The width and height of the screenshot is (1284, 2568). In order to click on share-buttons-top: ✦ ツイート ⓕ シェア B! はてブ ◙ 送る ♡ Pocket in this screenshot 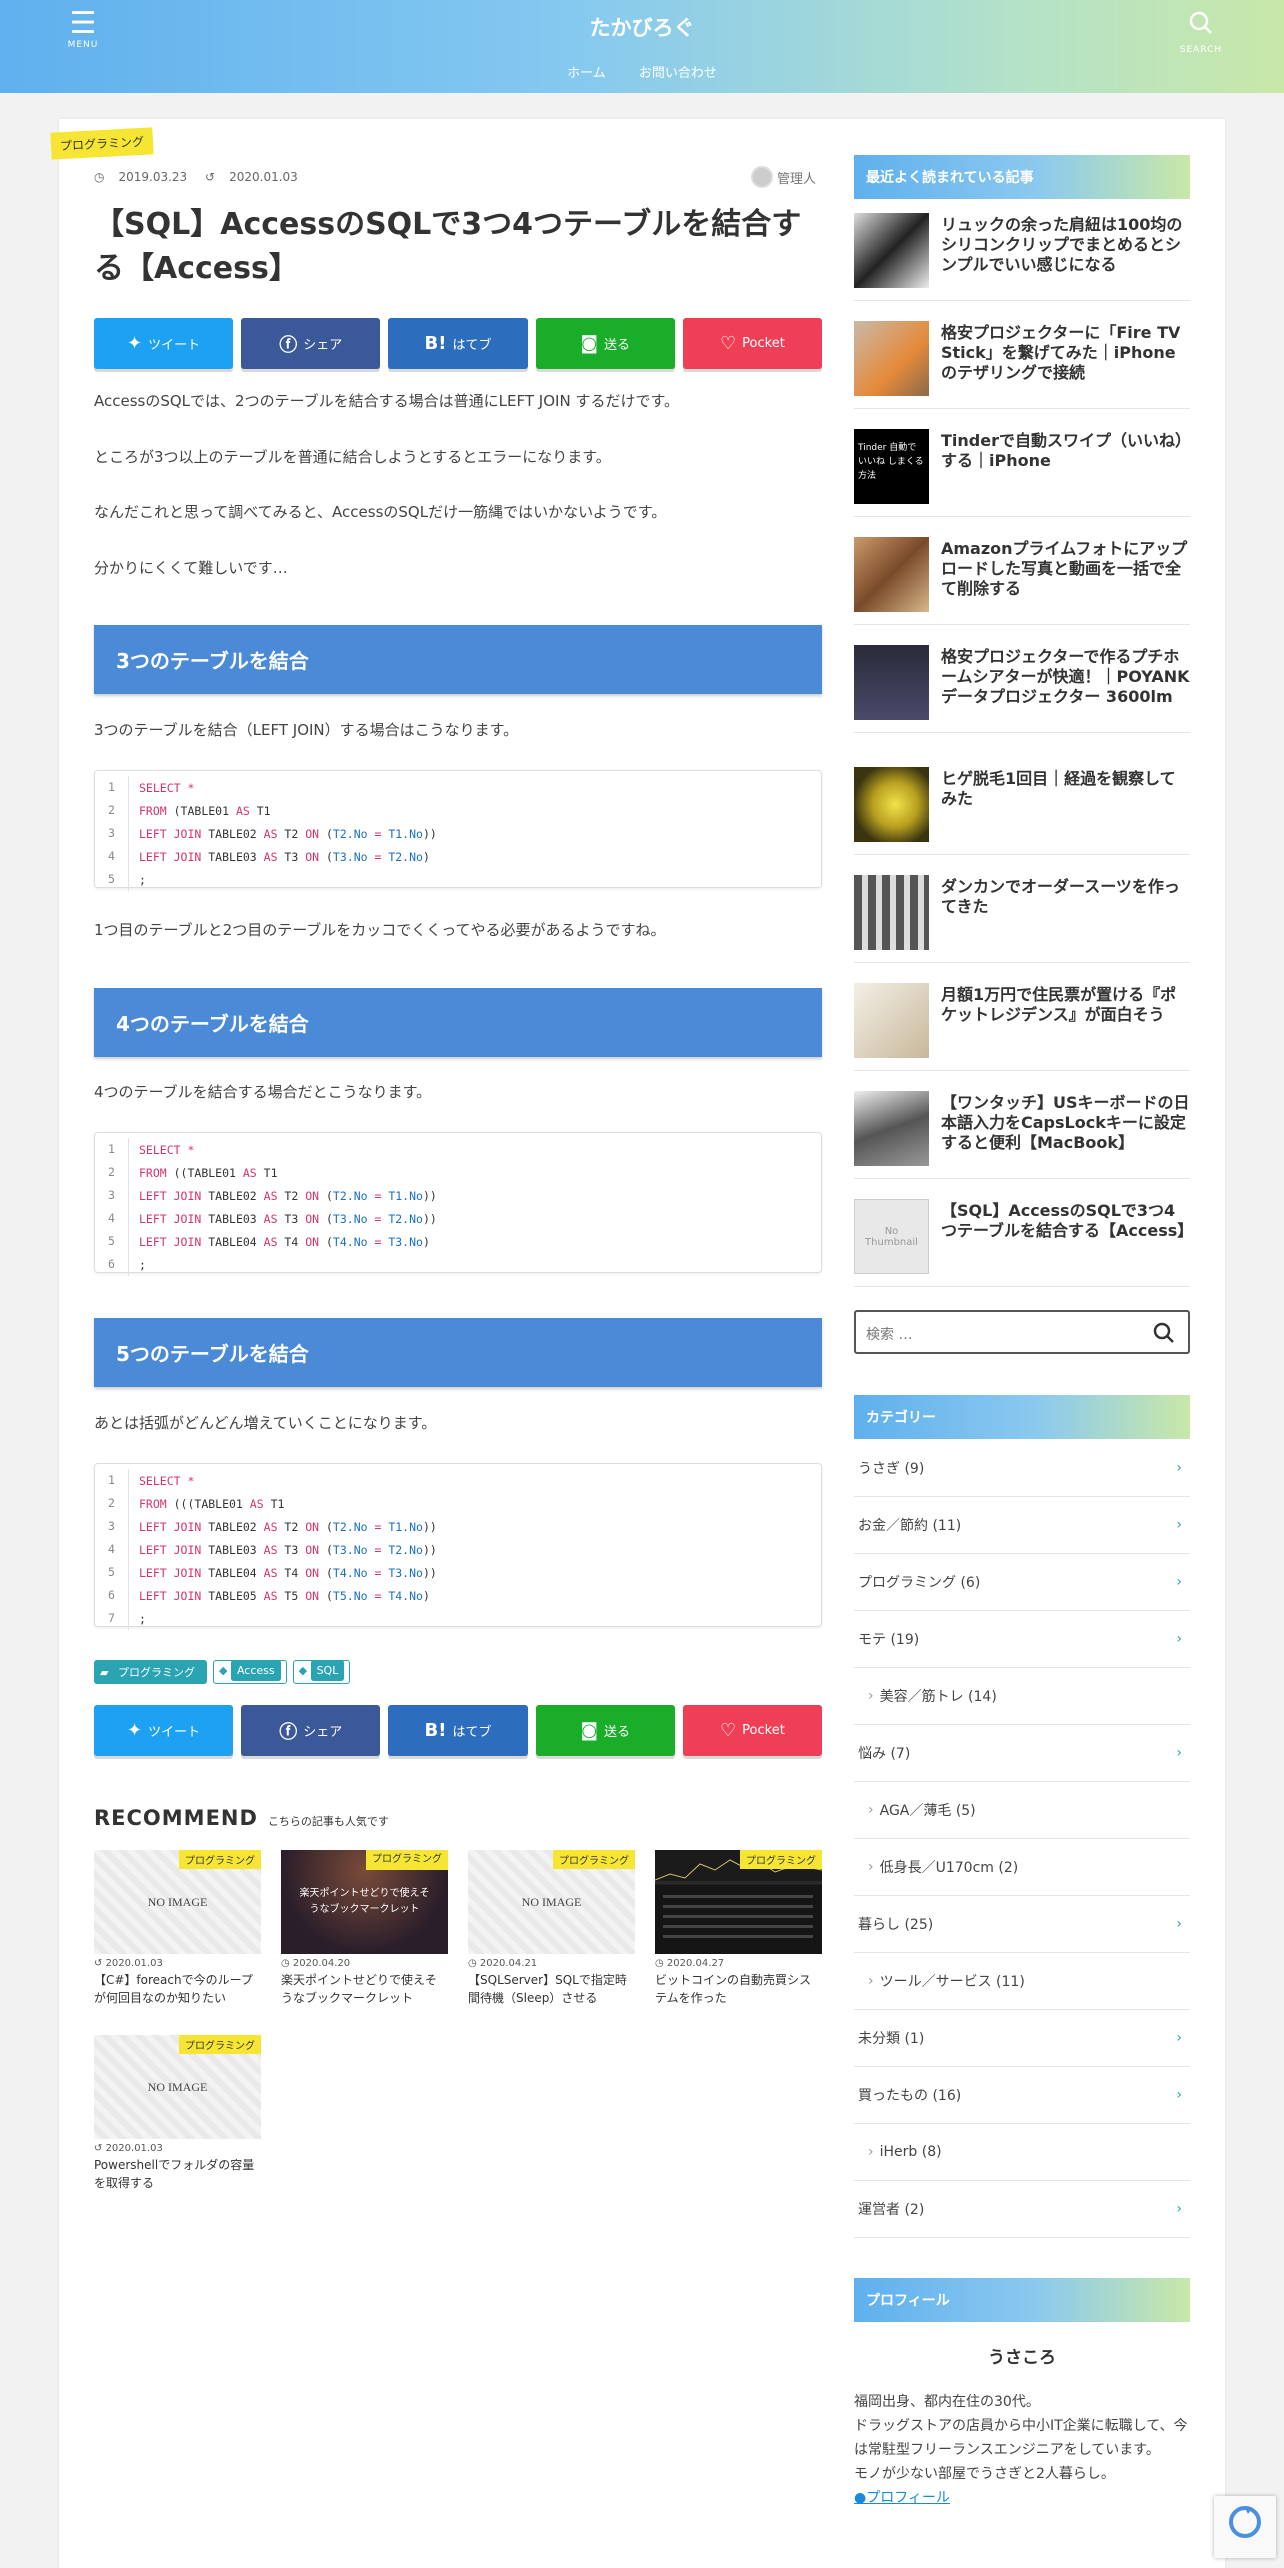, I will do `click(458, 343)`.